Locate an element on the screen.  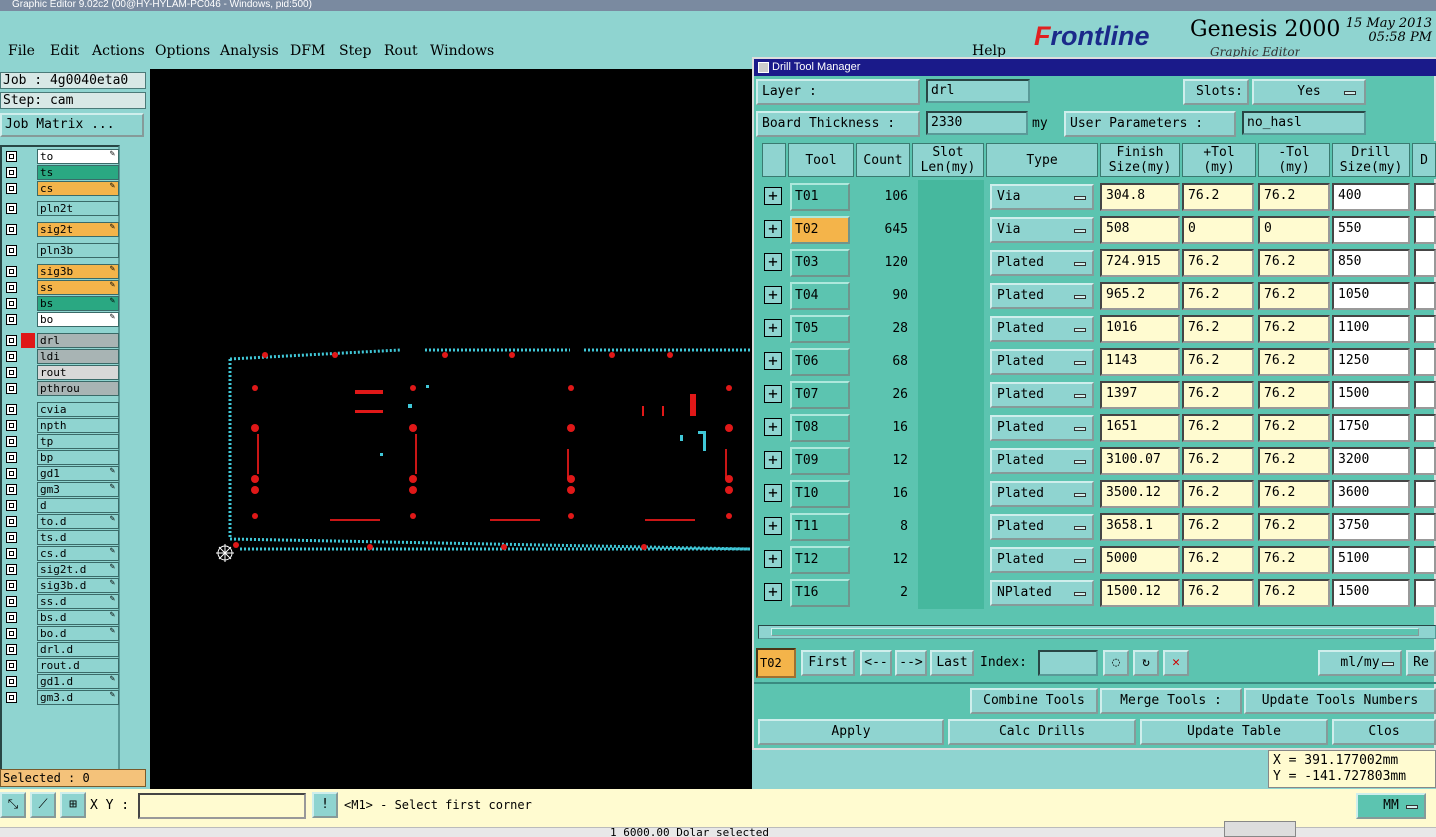
cancel-icon: ✕ is located at coordinates (1176, 663).